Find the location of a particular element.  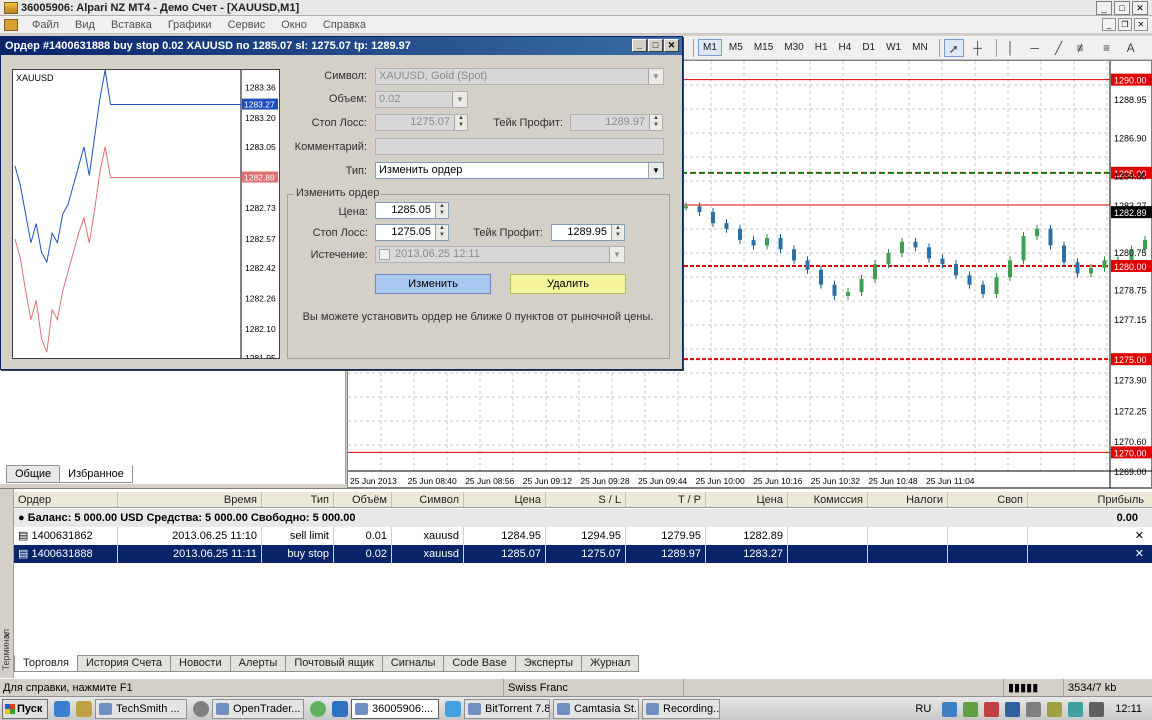

cursor-icon: ➚ is located at coordinates (953, 47).